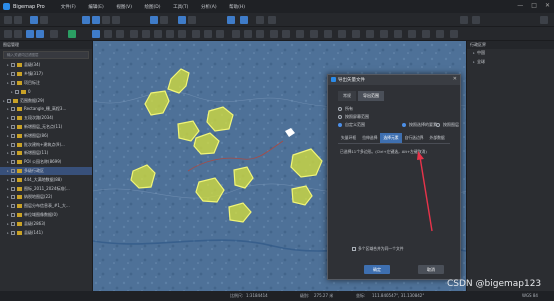 The width and height of the screenshot is (554, 301). I want to click on marker-icon, so click(96, 34).